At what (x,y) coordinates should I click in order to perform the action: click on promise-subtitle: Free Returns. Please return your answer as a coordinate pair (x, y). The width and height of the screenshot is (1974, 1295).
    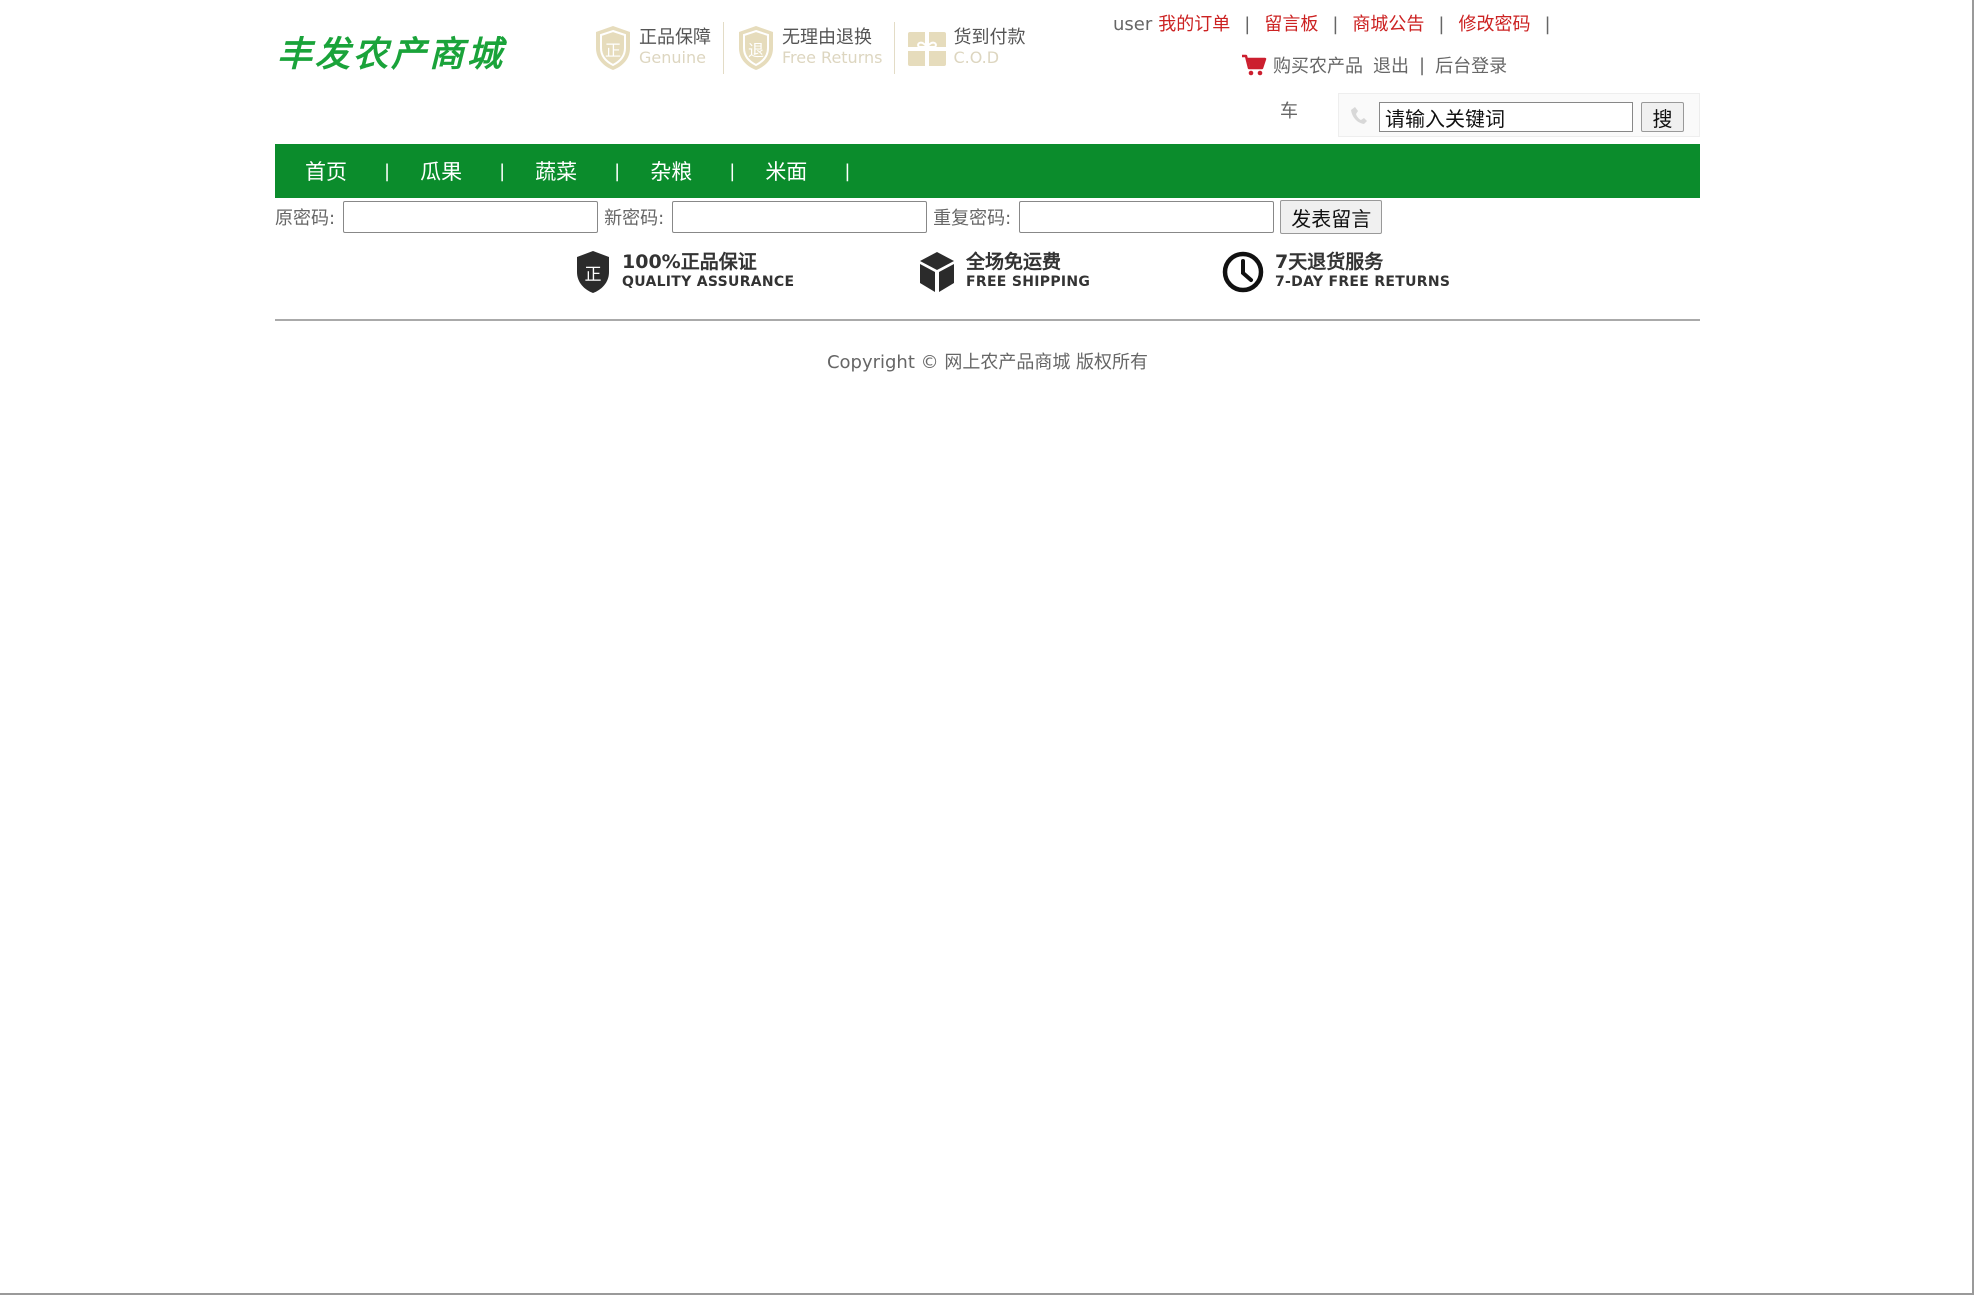
    Looking at the image, I should click on (832, 57).